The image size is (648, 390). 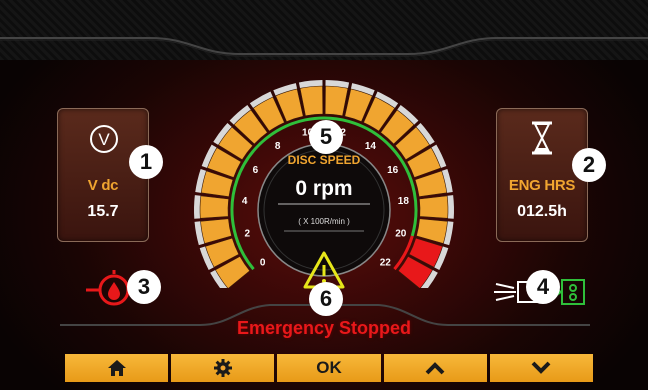 I want to click on home-icon, so click(x=116, y=368).